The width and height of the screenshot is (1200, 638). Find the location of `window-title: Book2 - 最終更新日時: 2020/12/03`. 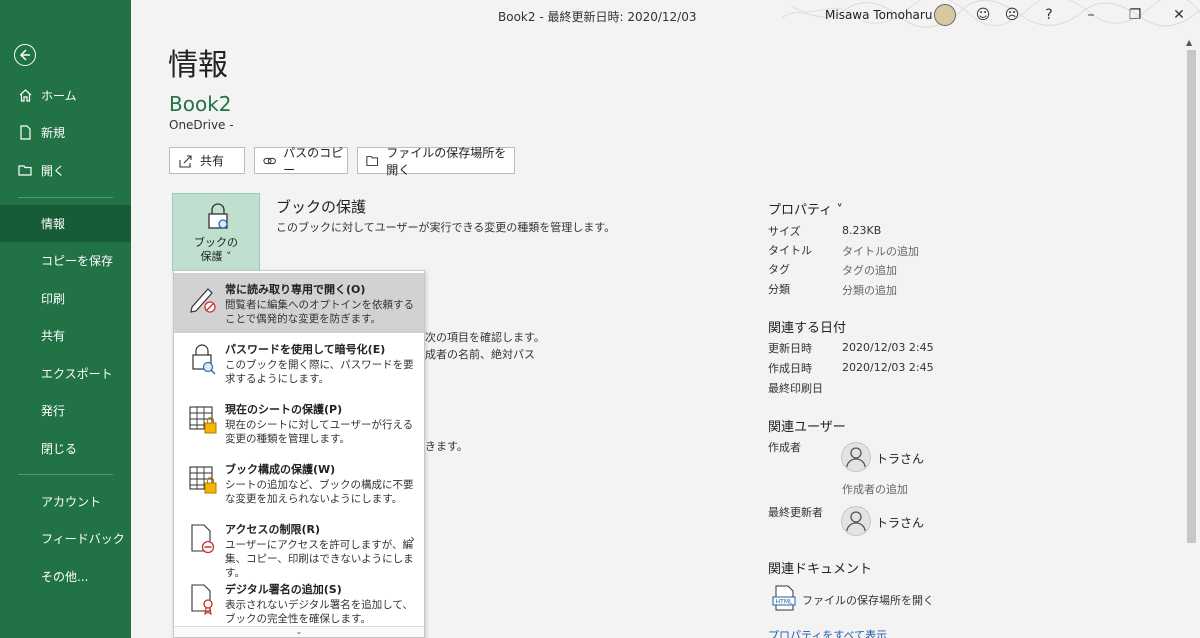

window-title: Book2 - 最終更新日時: 2020/12/03 is located at coordinates (597, 17).